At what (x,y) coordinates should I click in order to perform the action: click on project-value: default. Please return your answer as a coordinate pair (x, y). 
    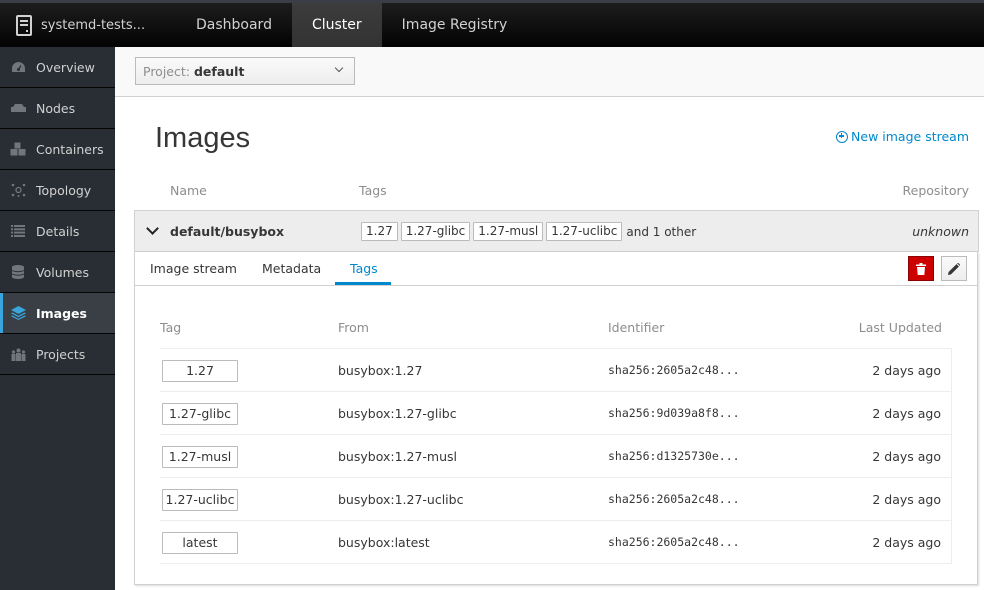
    Looking at the image, I should click on (219, 71).